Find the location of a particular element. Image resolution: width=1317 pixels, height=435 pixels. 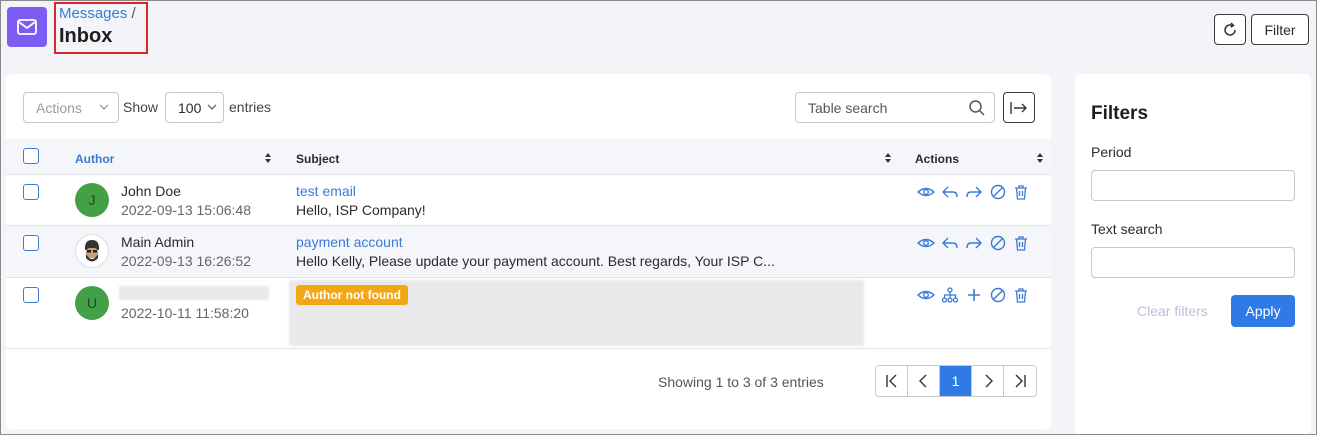

table-search-input: Table search is located at coordinates (895, 107).